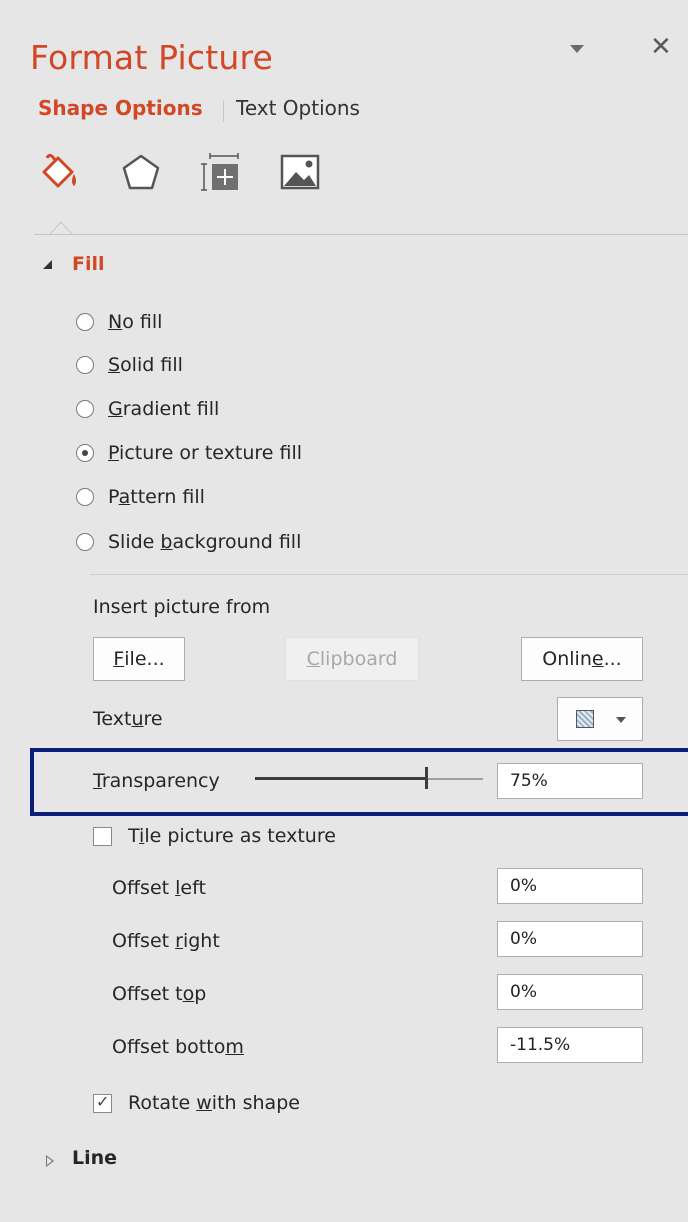 Image resolution: width=688 pixels, height=1222 pixels. What do you see at coordinates (223, 111) in the screenshot?
I see `tab-separator` at bounding box center [223, 111].